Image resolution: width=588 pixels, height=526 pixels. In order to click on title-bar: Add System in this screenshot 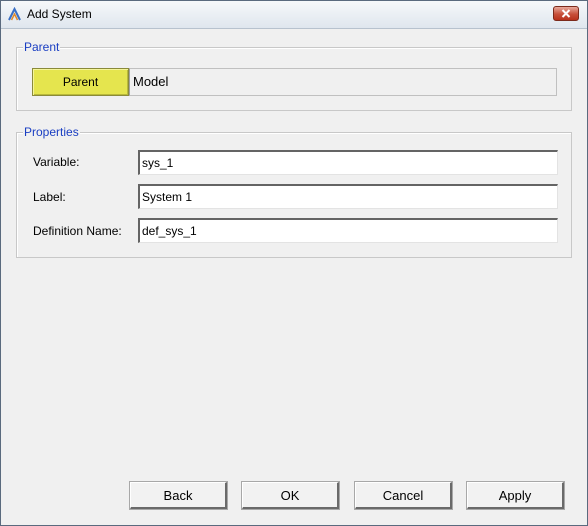, I will do `click(294, 15)`.